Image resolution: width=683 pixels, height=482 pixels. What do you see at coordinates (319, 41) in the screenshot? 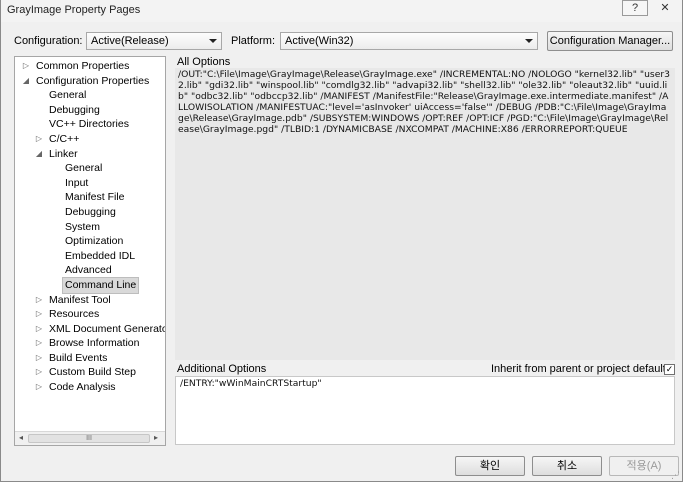
I see `platform-value: Active(Win32)` at bounding box center [319, 41].